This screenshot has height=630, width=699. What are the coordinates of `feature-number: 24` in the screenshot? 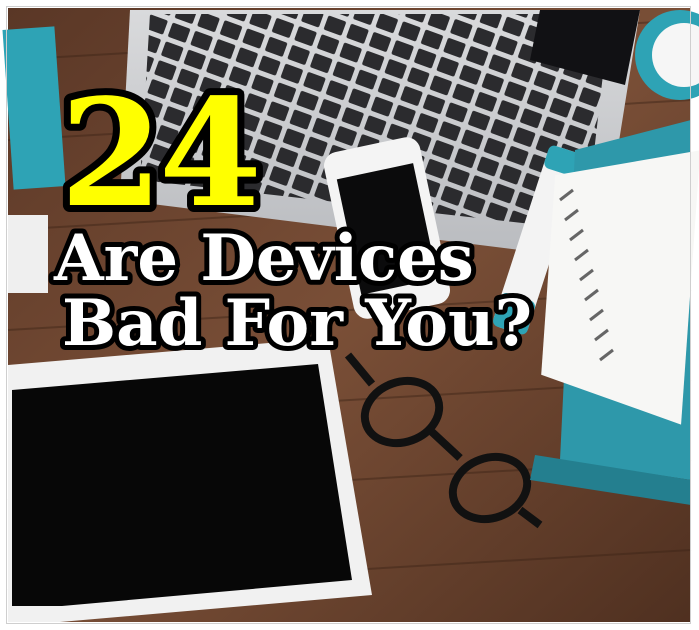 It's located at (159, 153).